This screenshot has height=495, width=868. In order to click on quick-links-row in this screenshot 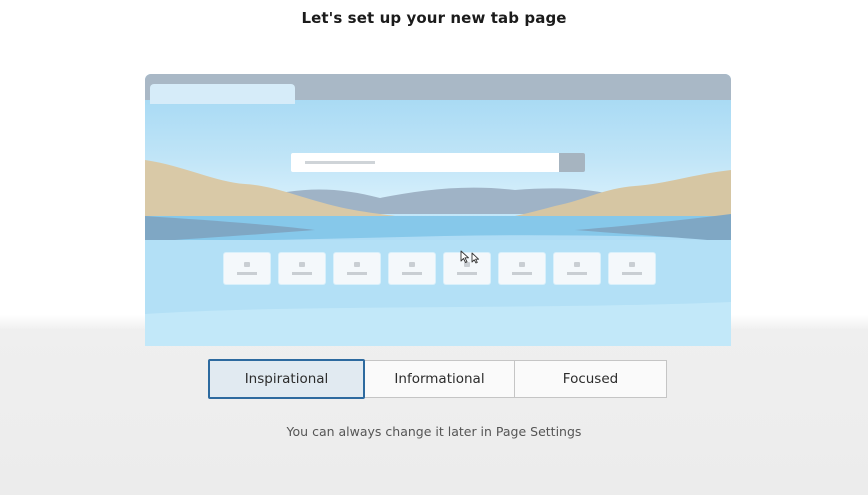, I will do `click(439, 268)`.